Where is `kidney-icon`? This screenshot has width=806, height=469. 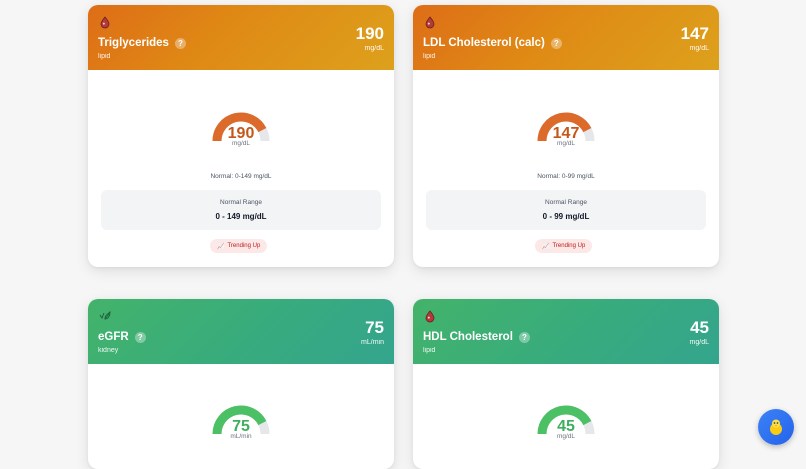
kidney-icon is located at coordinates (105, 315).